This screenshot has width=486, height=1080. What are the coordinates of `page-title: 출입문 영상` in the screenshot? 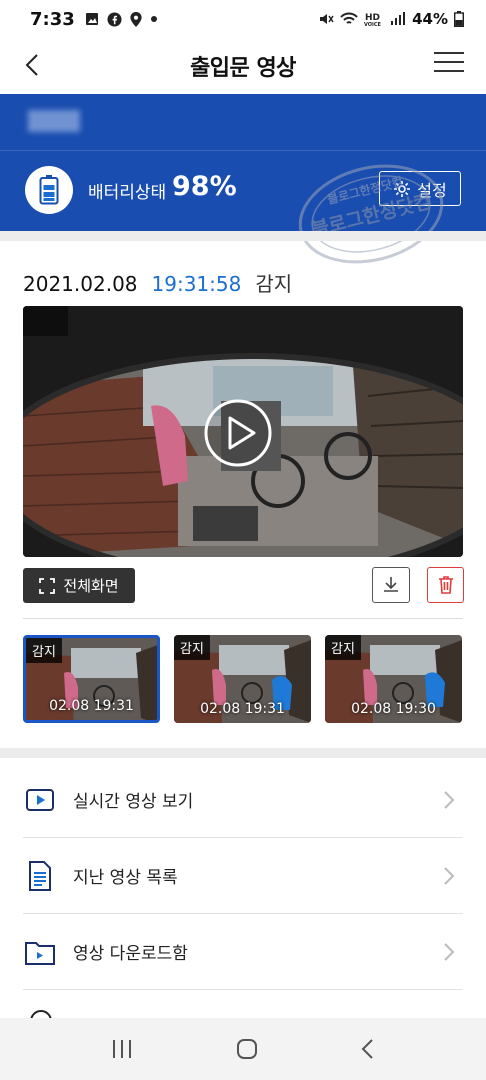 It's located at (243, 68).